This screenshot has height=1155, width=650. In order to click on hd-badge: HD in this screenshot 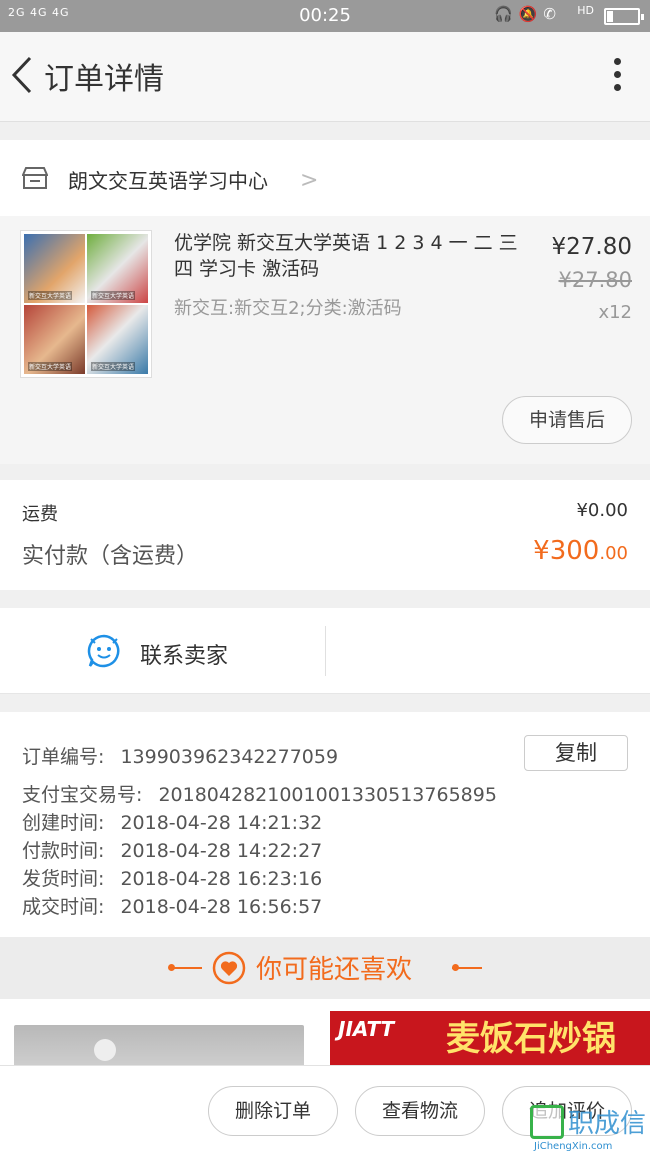, I will do `click(585, 10)`.